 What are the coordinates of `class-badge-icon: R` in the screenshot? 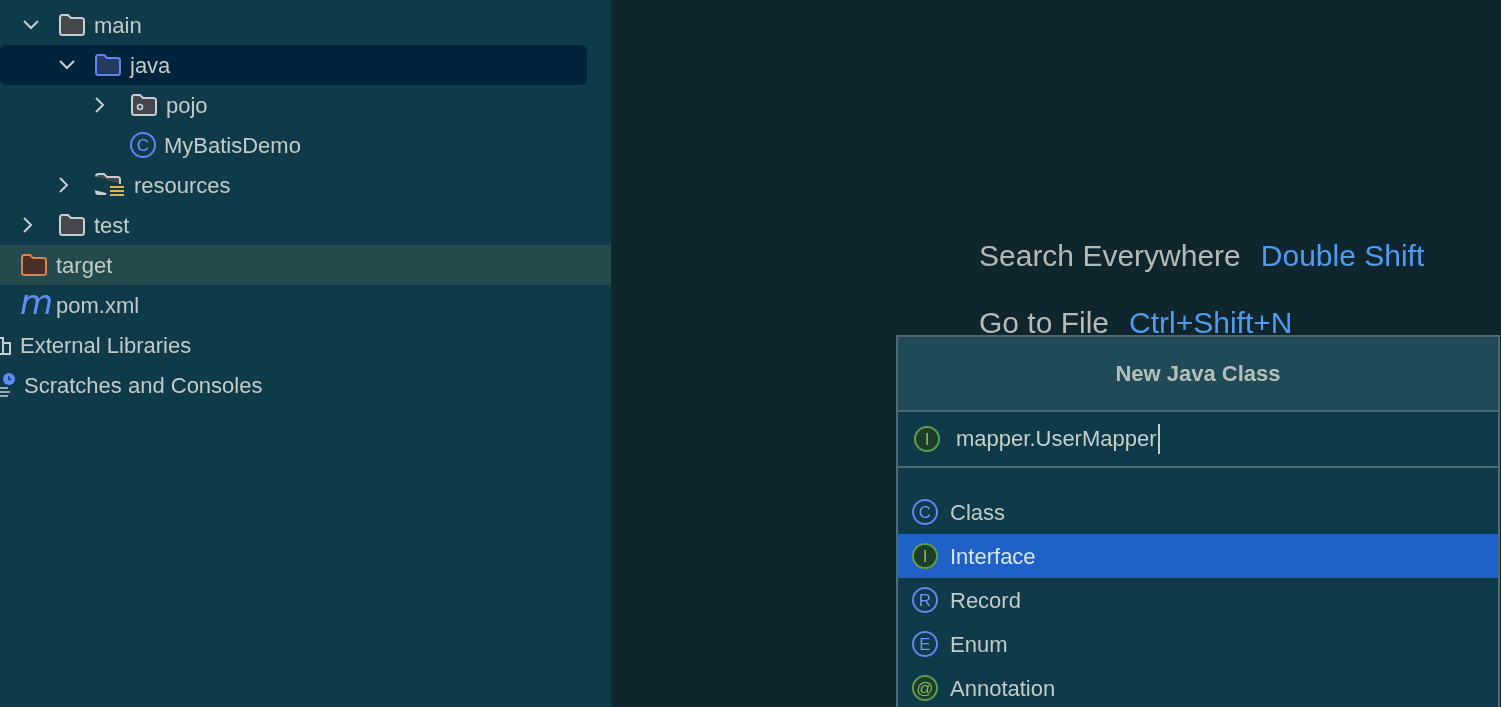 It's located at (925, 600).